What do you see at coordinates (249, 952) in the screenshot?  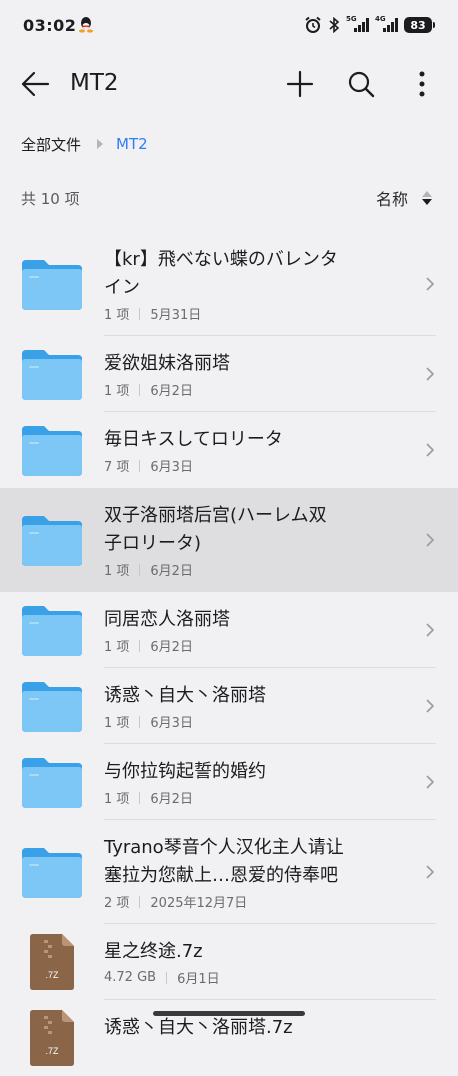 I see `item-name: 星之终途.7z` at bounding box center [249, 952].